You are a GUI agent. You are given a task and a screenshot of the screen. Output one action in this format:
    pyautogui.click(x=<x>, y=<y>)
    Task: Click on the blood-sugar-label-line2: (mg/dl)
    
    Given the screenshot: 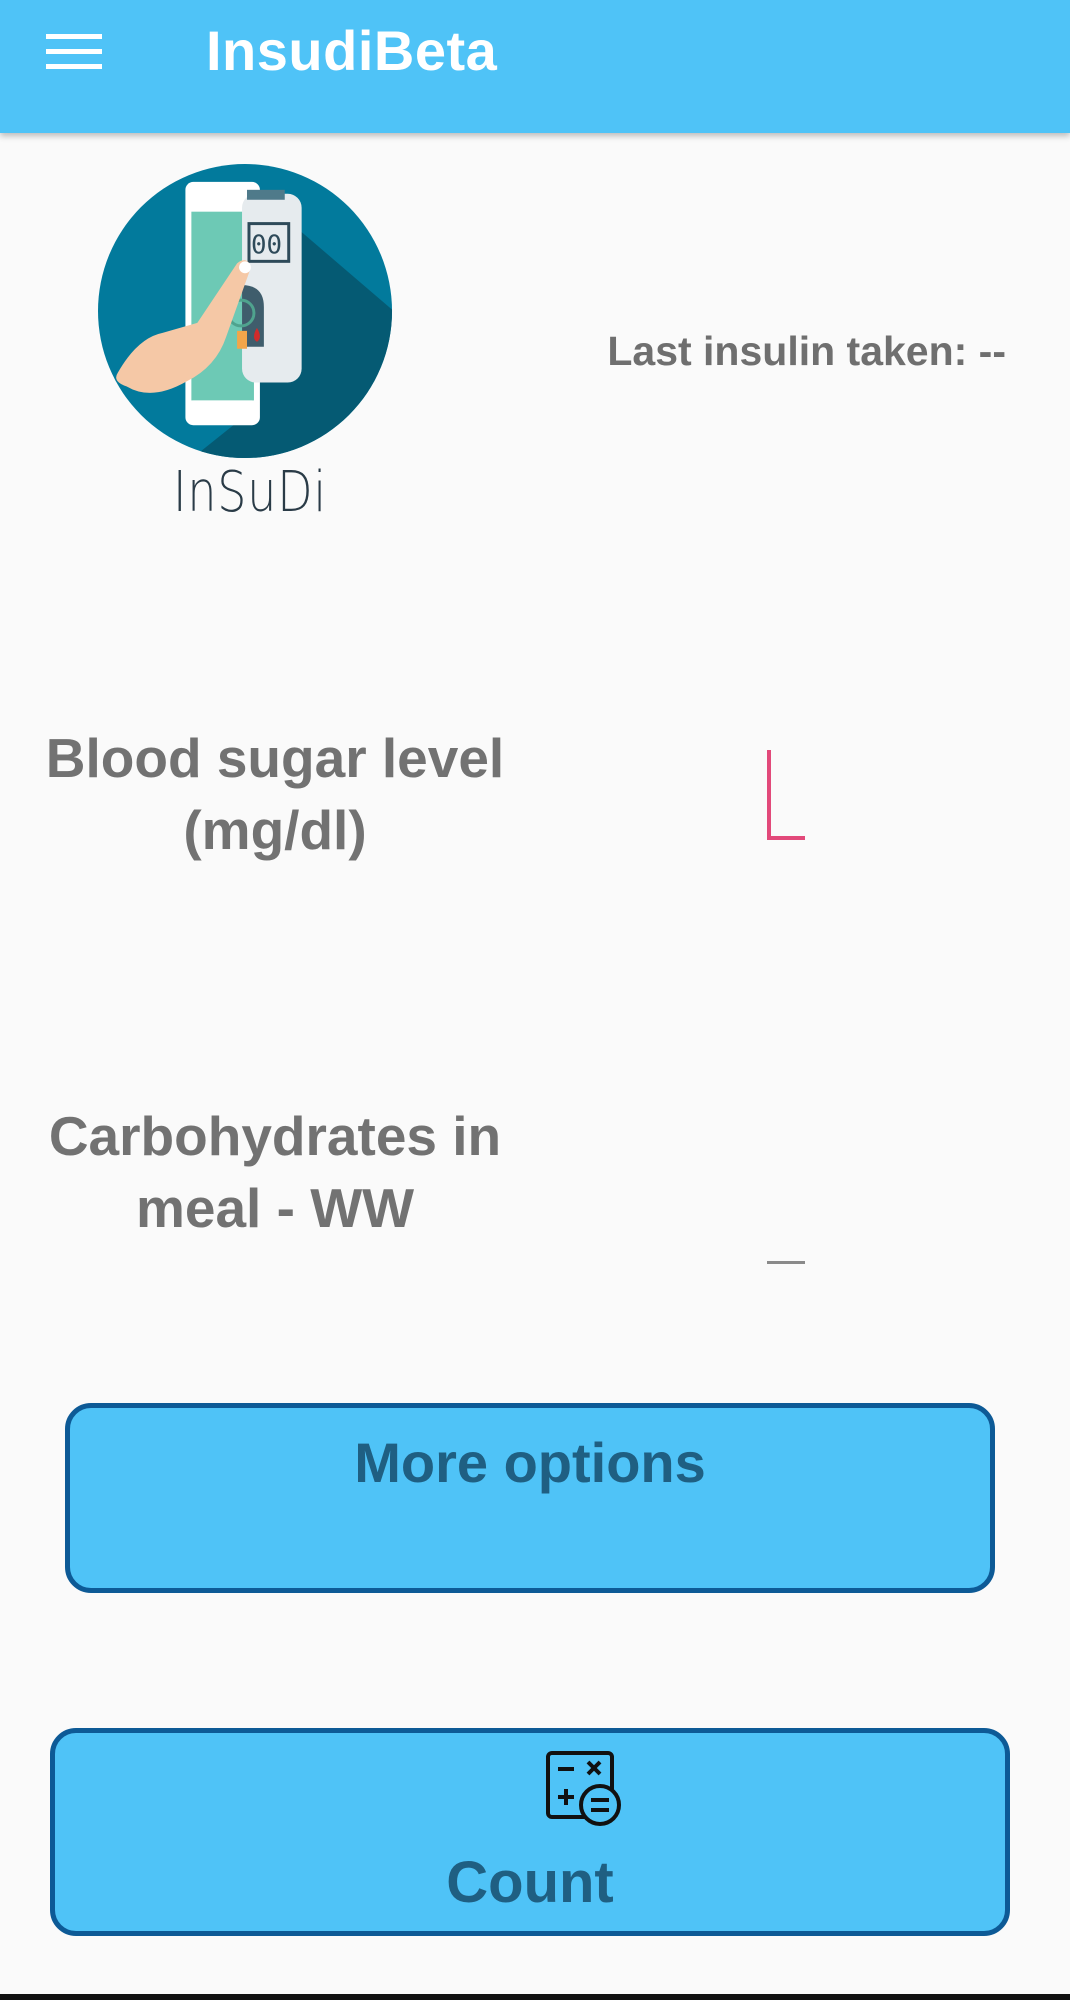 What is the action you would take?
    pyautogui.click(x=275, y=830)
    